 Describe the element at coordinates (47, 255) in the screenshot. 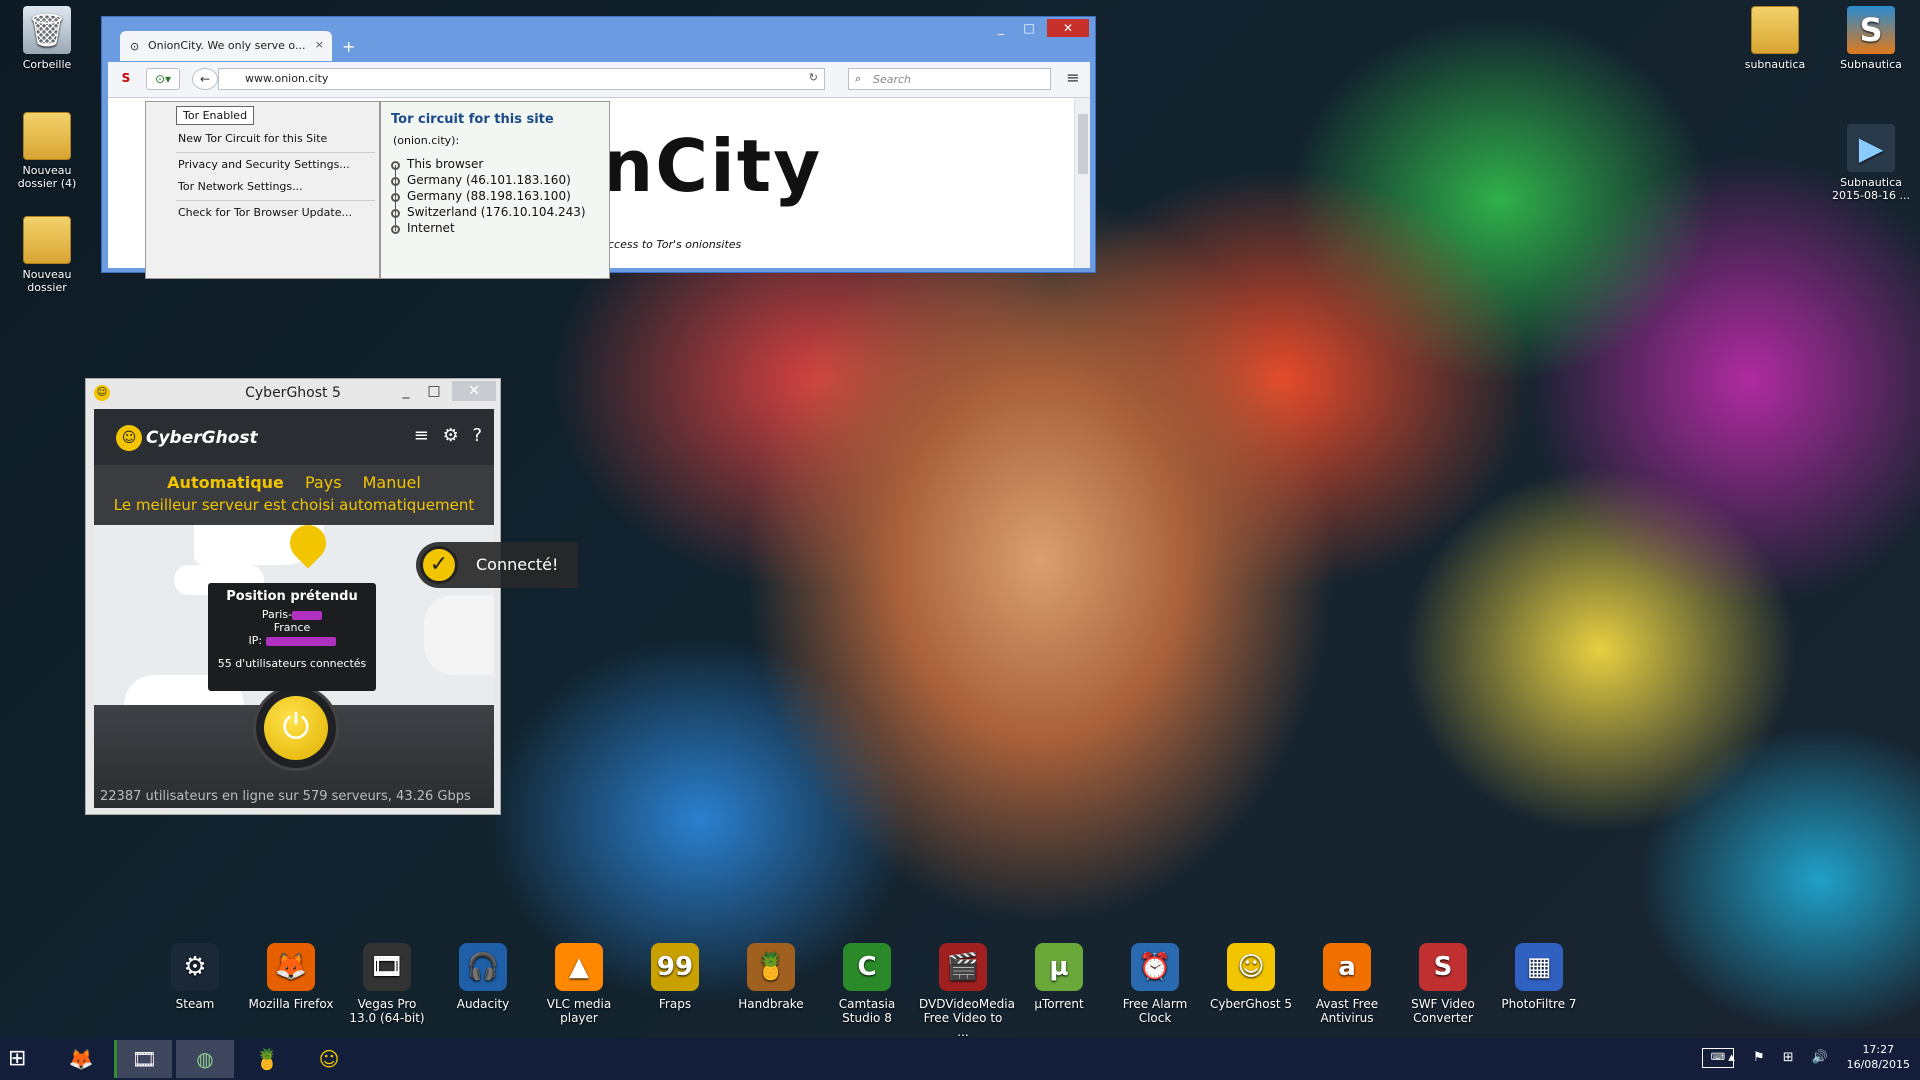

I see `desktop-icon-folder: Nouveau dossier` at that location.